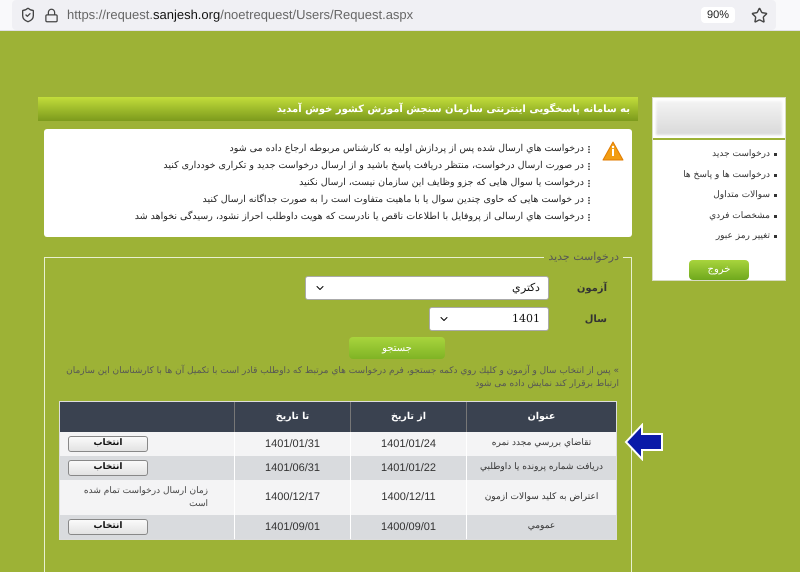  What do you see at coordinates (427, 288) in the screenshot?
I see `select-field: دکتري` at bounding box center [427, 288].